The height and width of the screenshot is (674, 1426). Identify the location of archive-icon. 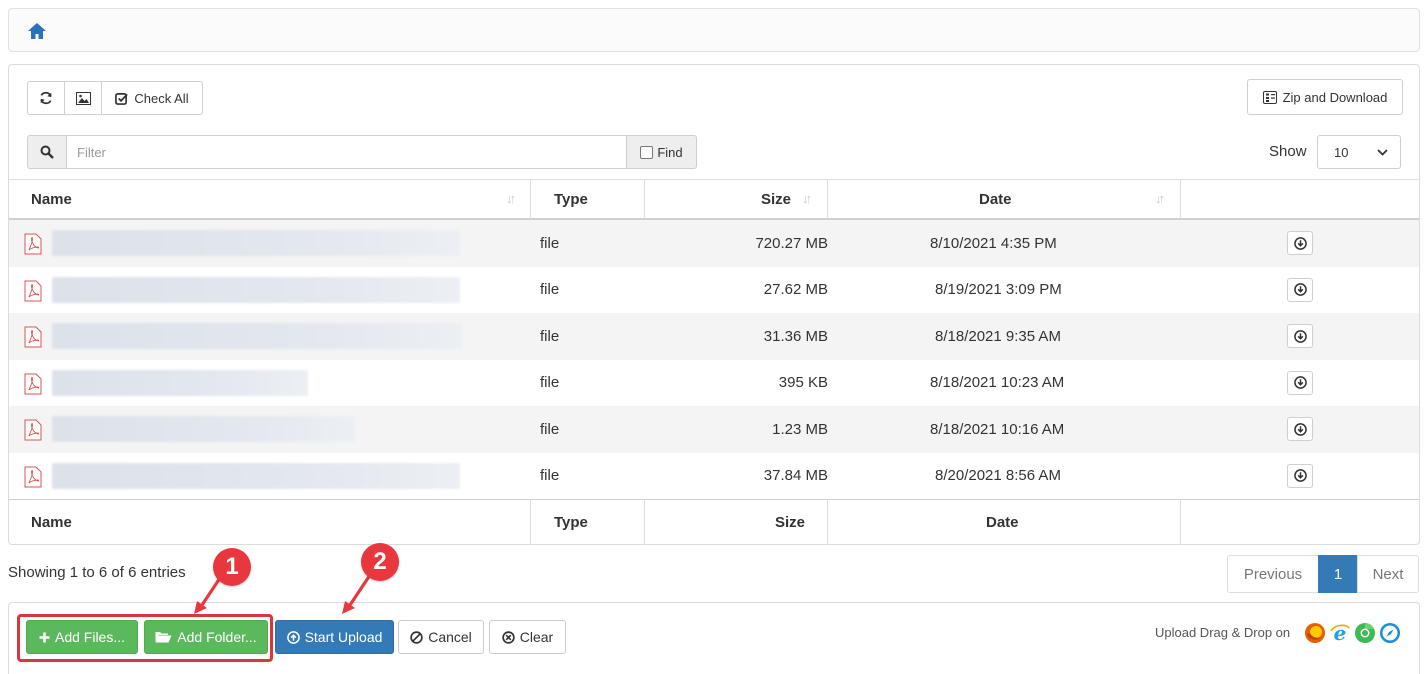
(1269, 97).